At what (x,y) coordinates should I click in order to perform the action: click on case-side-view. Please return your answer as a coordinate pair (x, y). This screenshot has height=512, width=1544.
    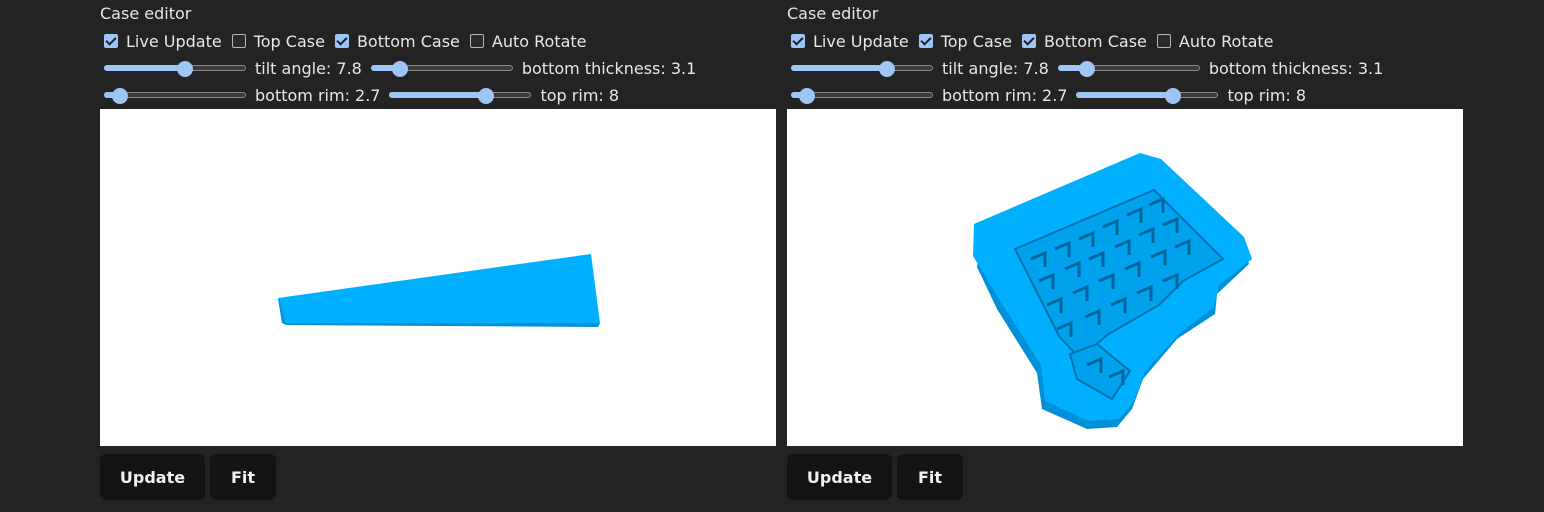
    Looking at the image, I should click on (439, 290).